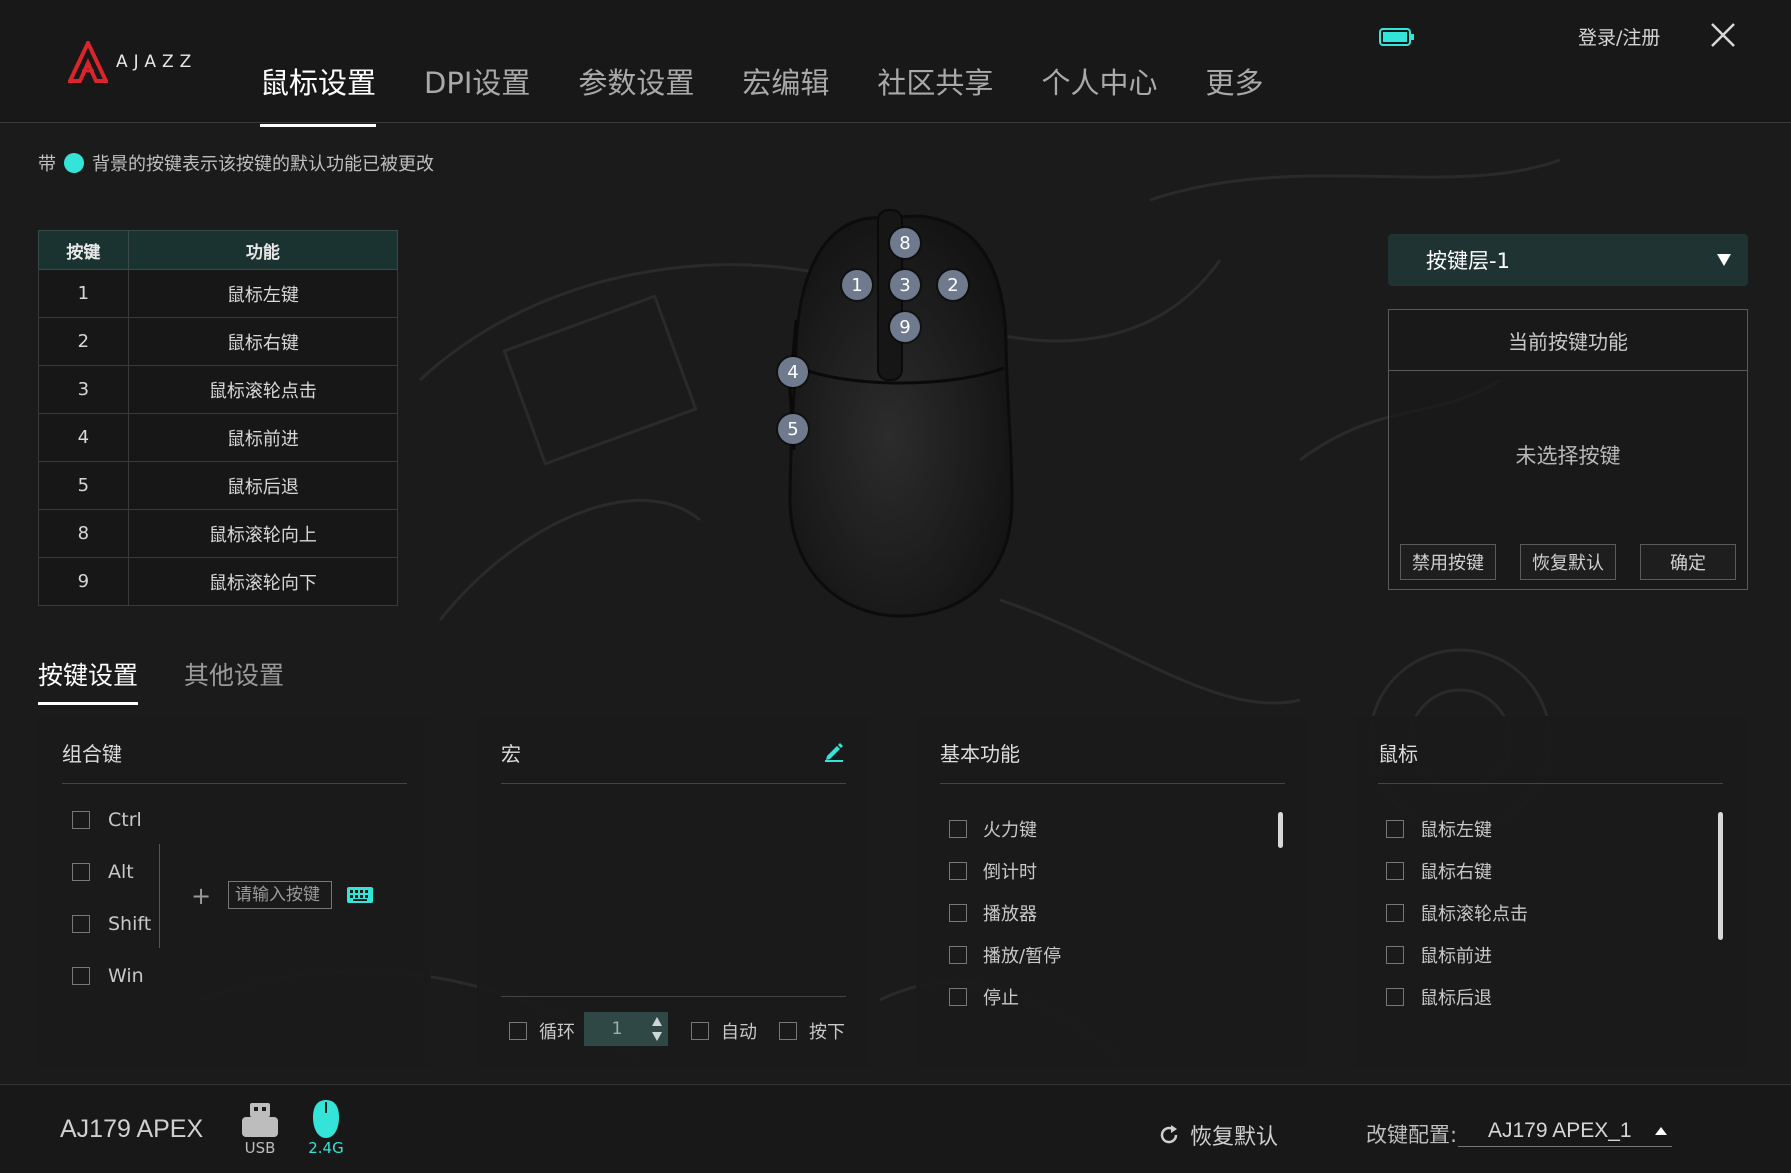 The image size is (1791, 1173). What do you see at coordinates (785, 93) in the screenshot?
I see `tab-macro-editor: 宏编辑` at bounding box center [785, 93].